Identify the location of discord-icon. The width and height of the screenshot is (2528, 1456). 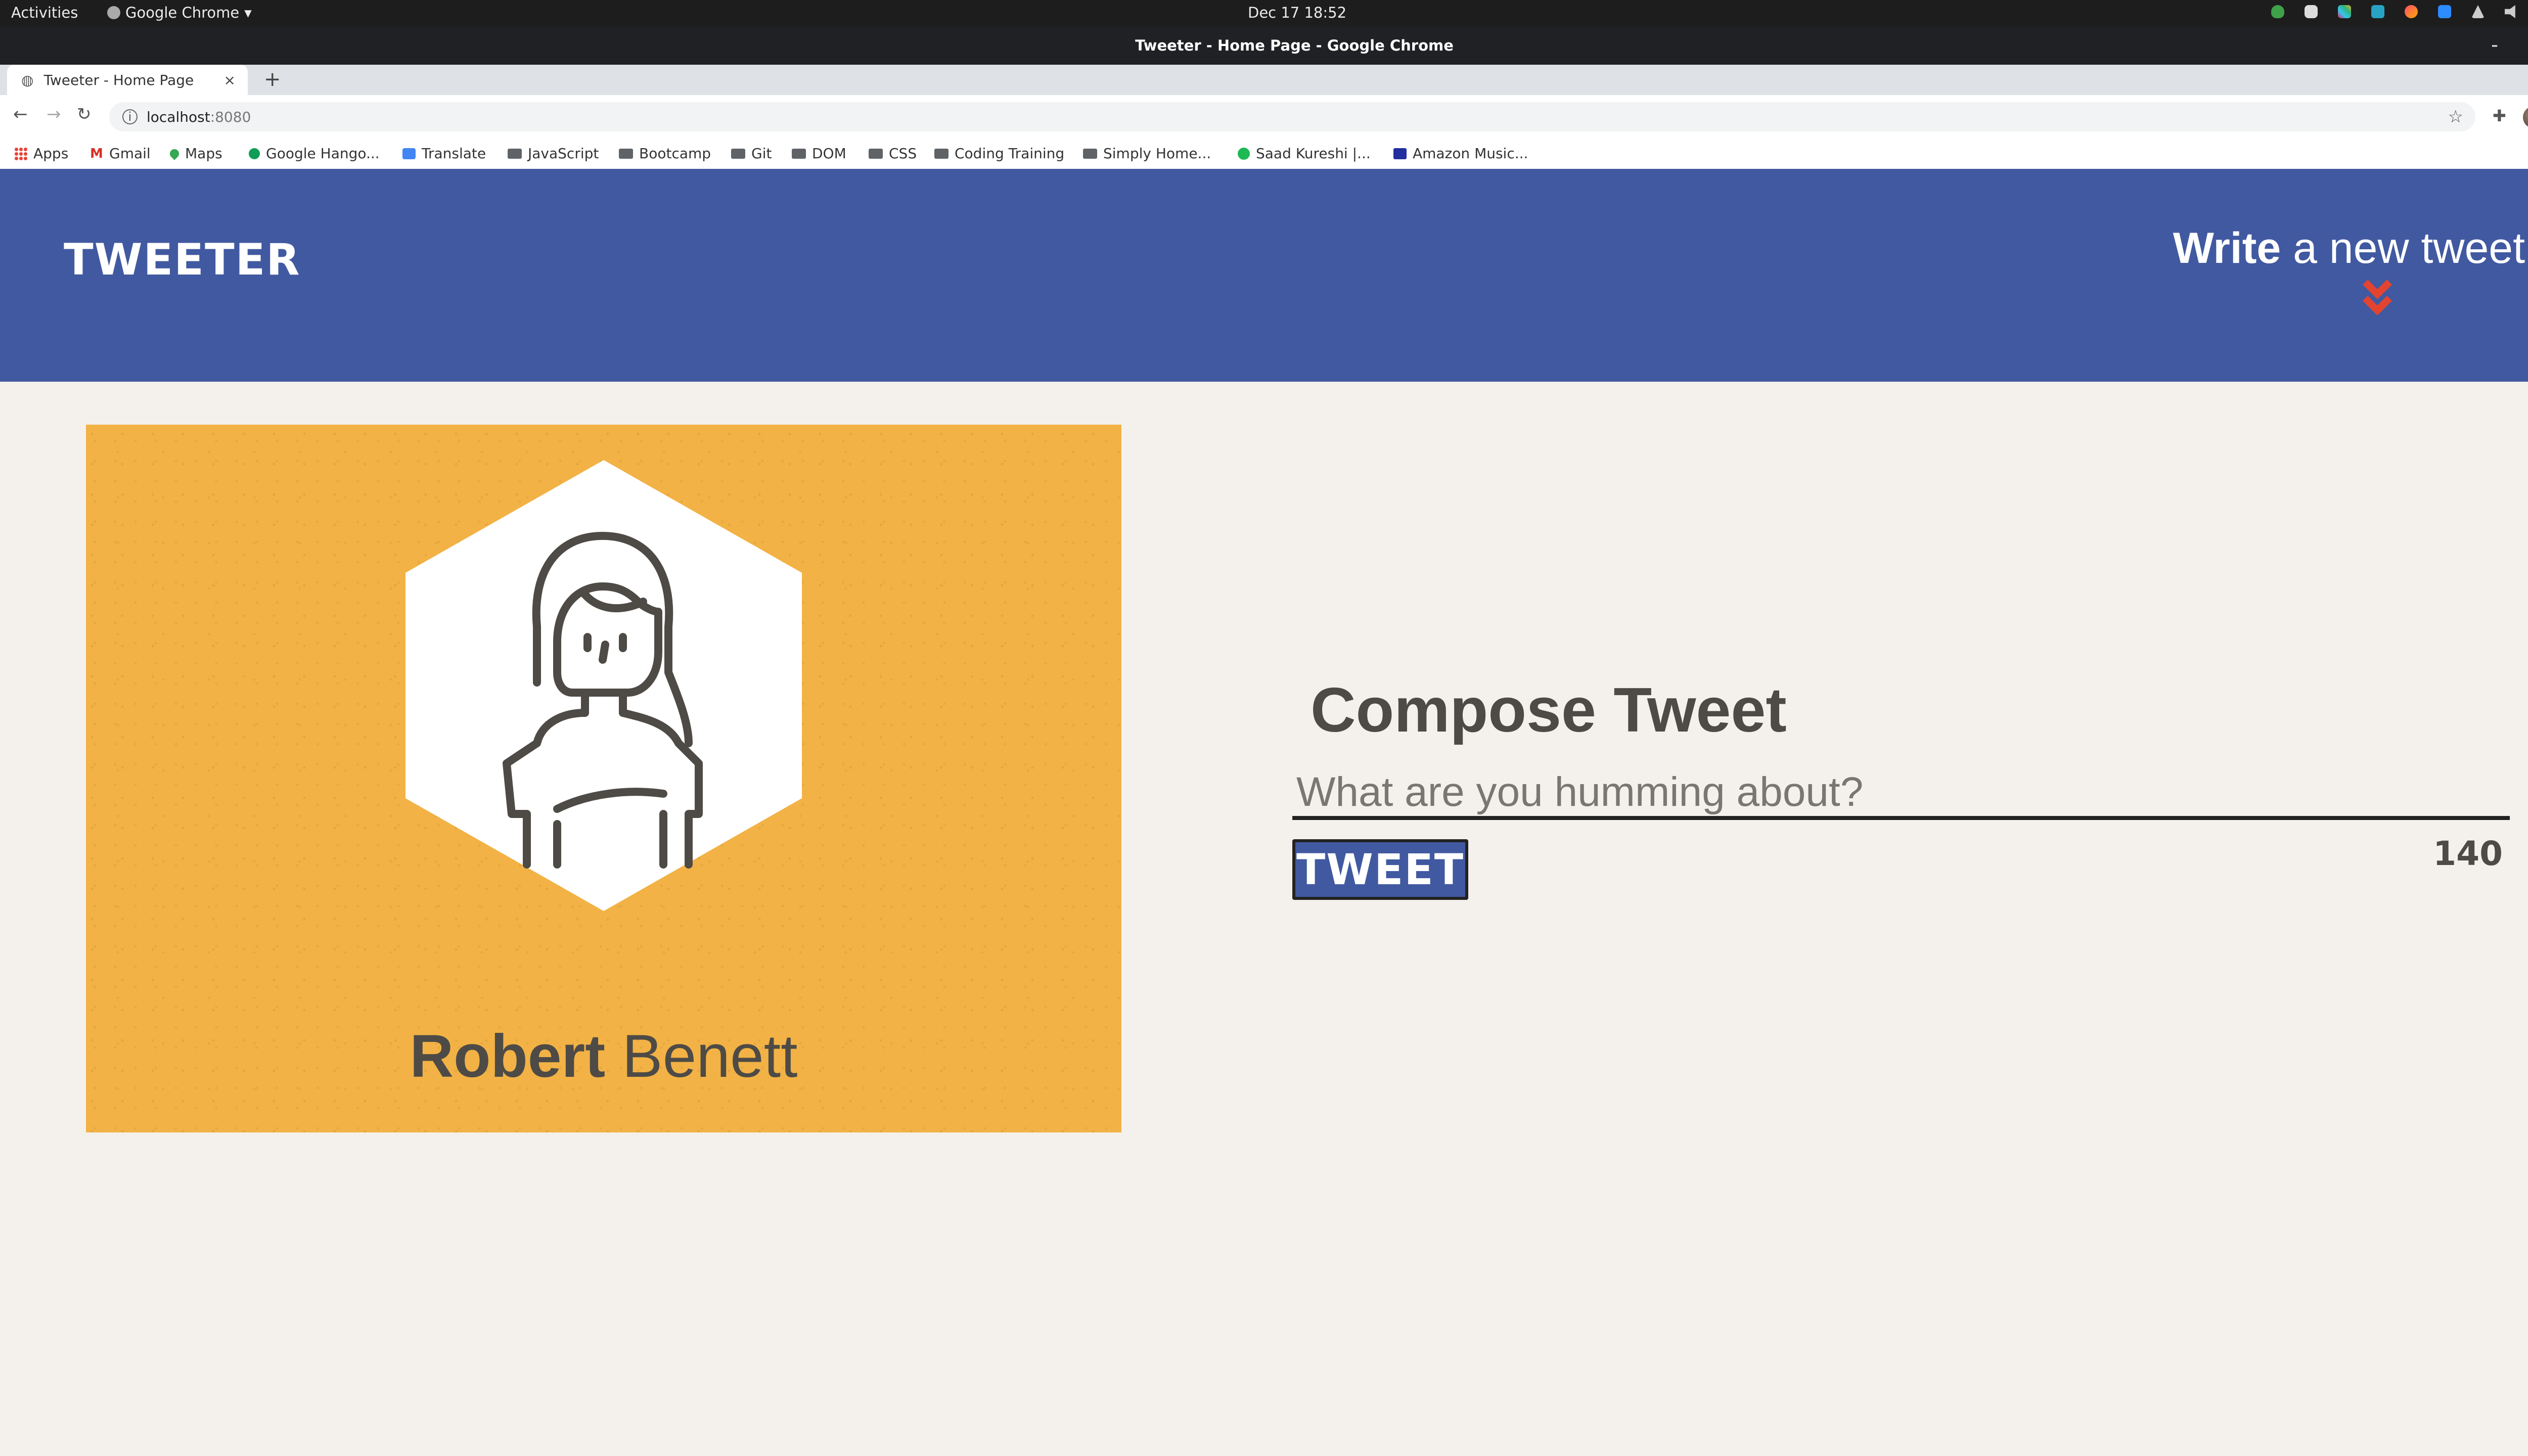
(2312, 11).